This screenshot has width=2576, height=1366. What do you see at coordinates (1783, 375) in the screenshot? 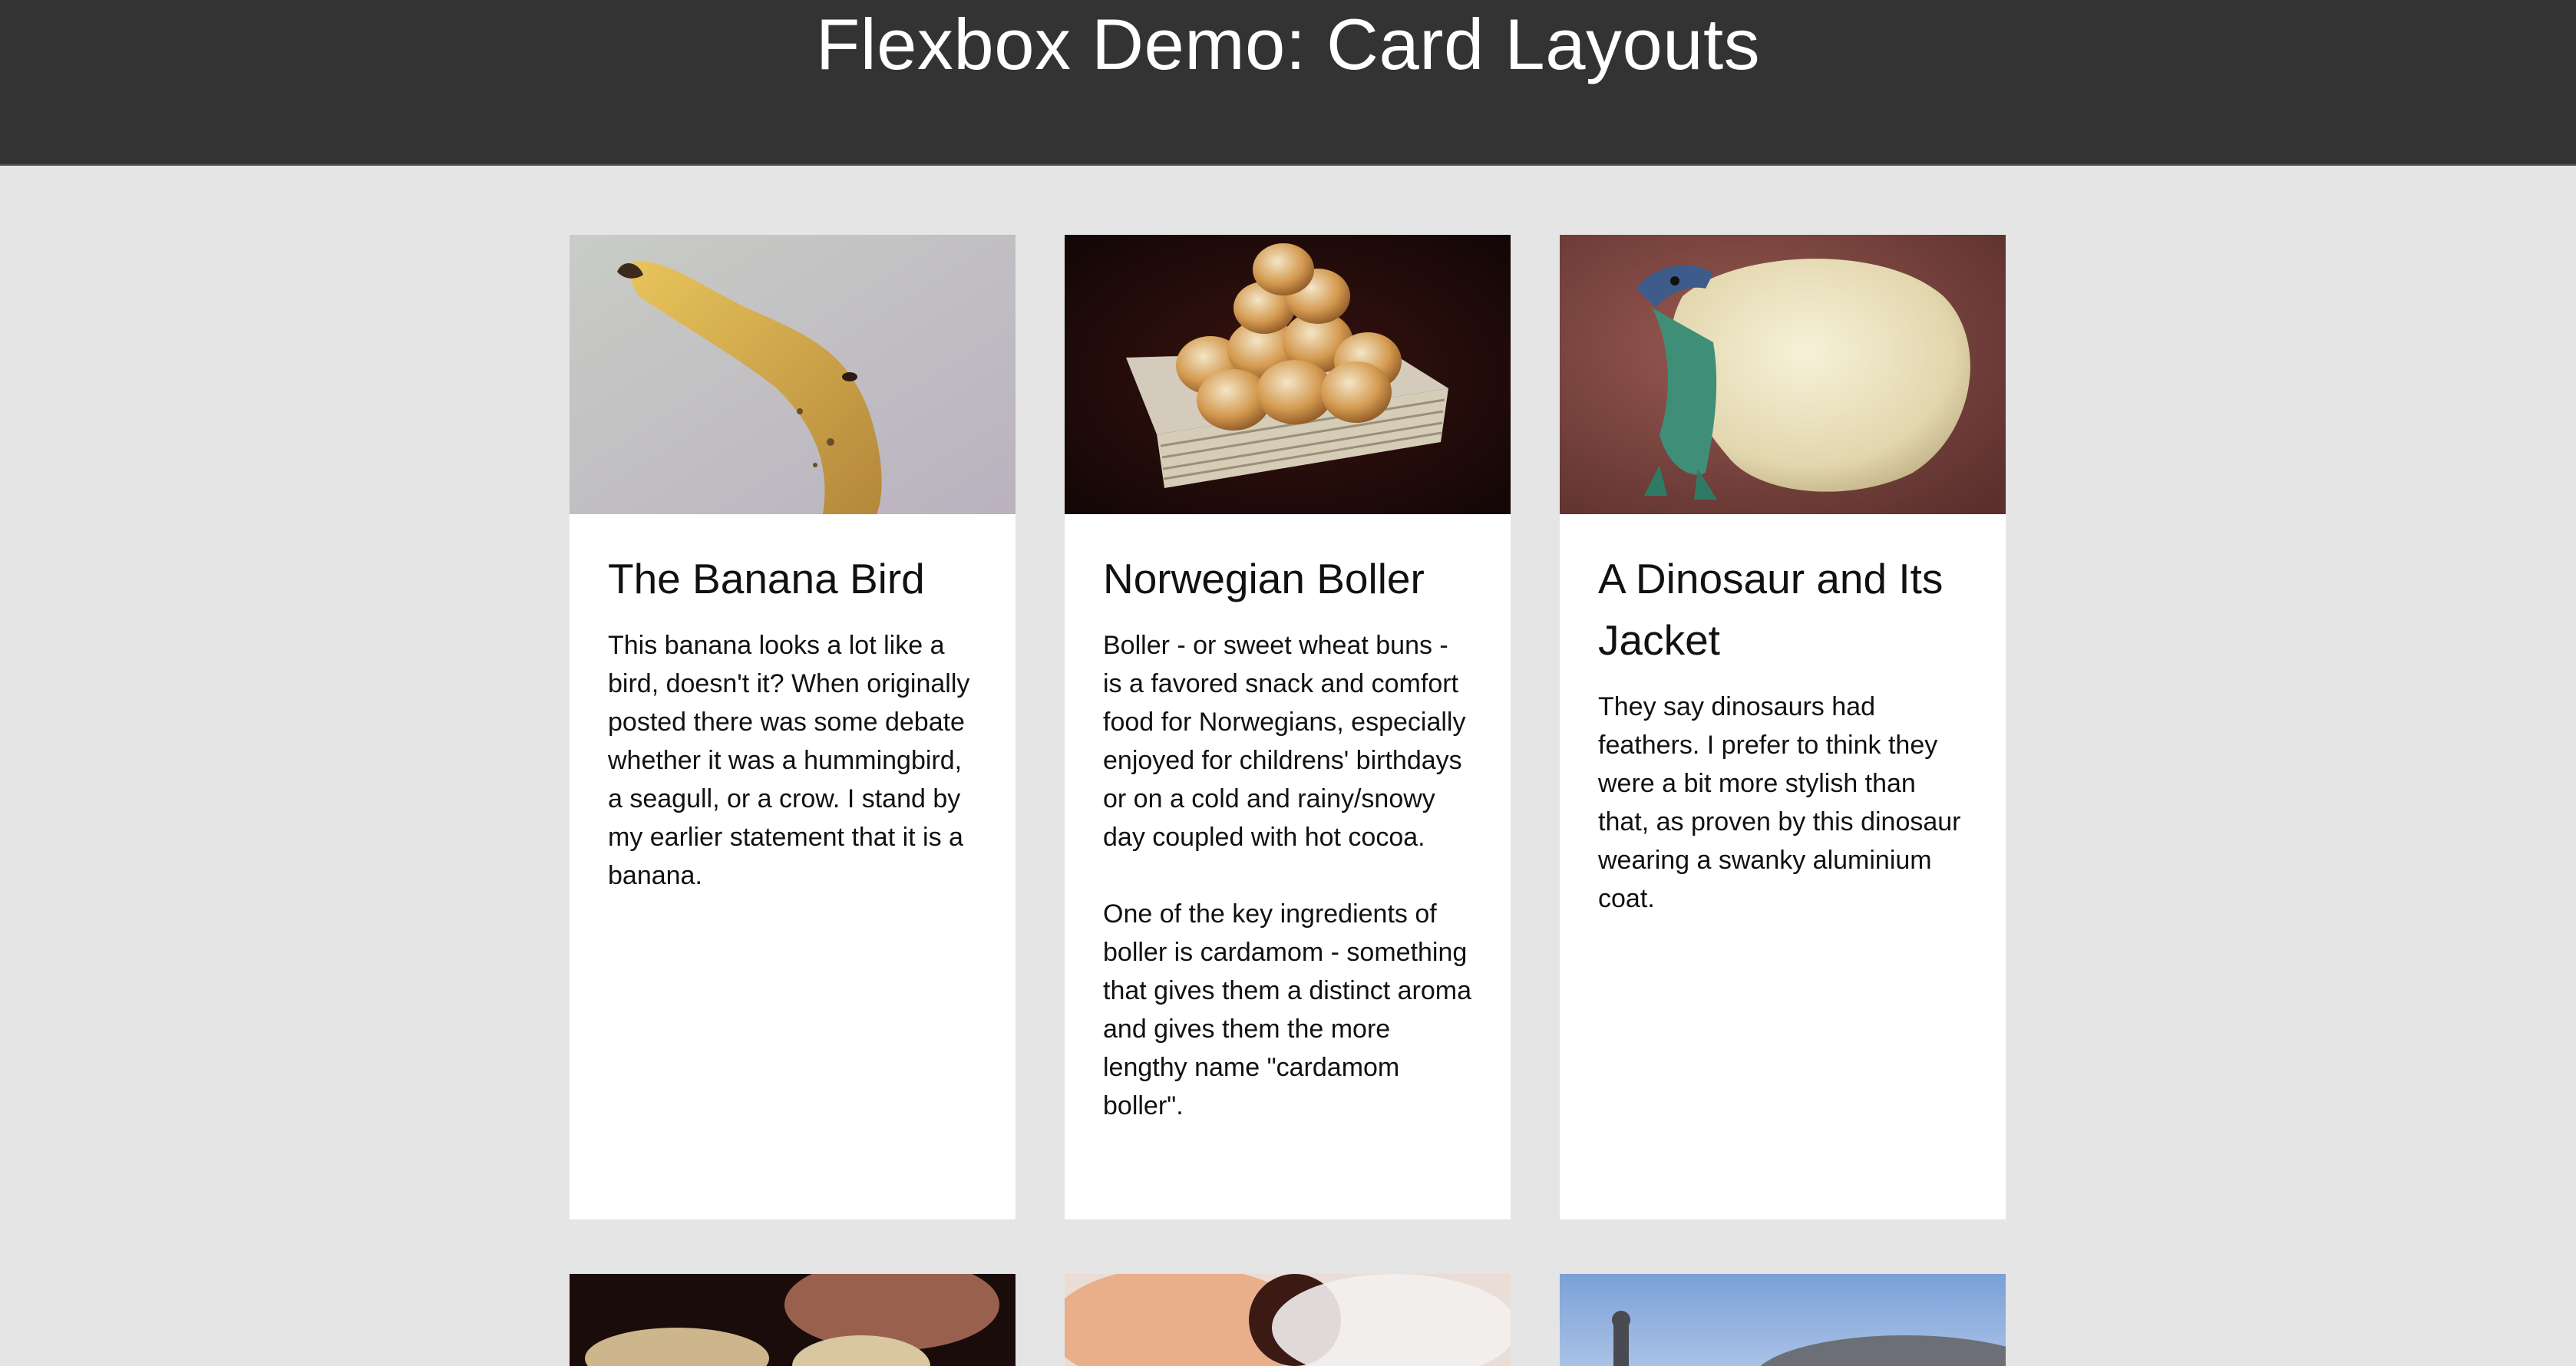
I see `dinosaur-photo` at bounding box center [1783, 375].